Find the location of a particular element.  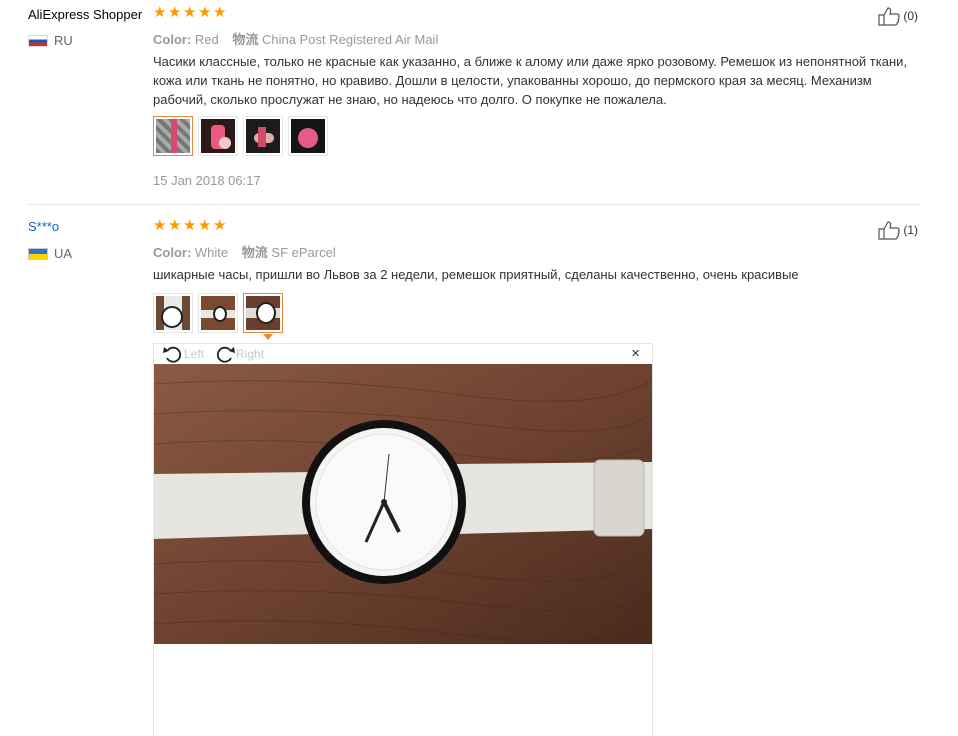

viewer-toolbar: Left Right is located at coordinates (218, 354).